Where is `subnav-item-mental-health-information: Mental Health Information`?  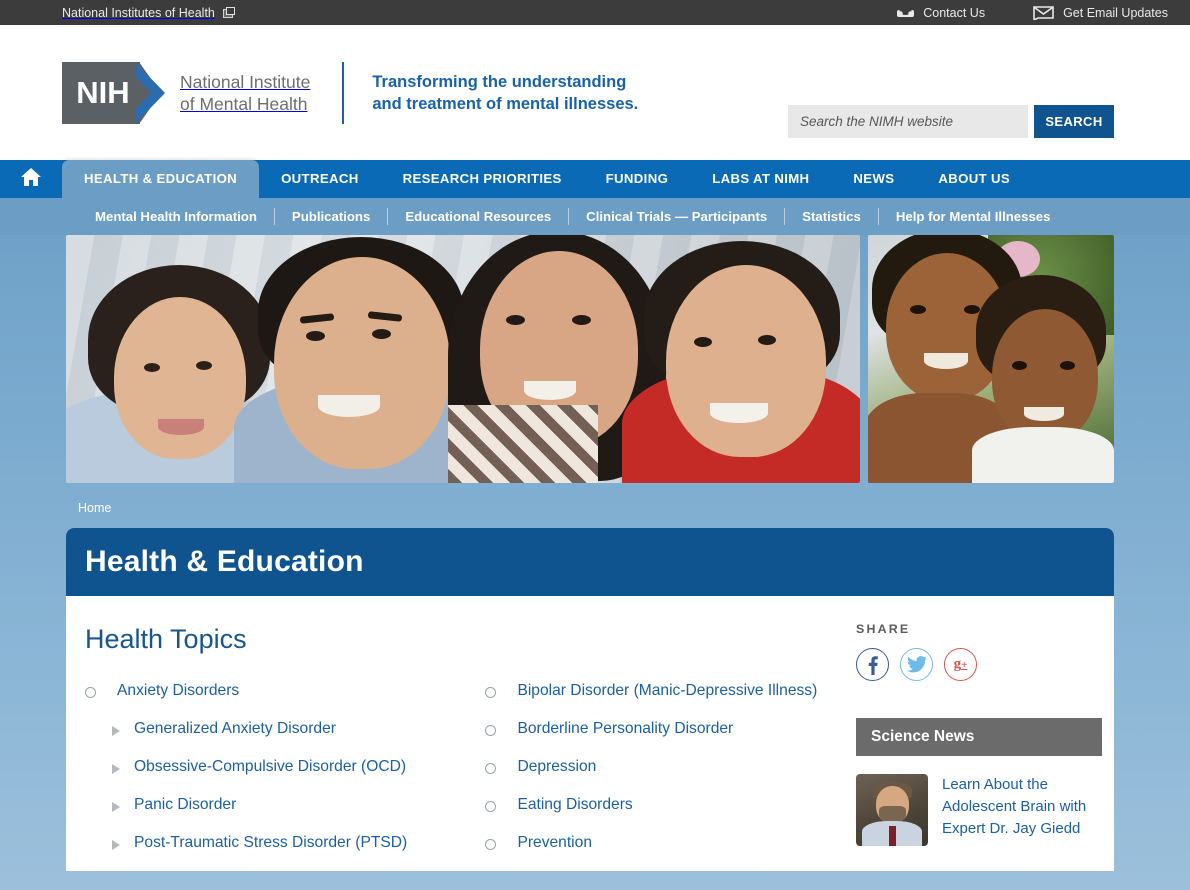
subnav-item-mental-health-information: Mental Health Information is located at coordinates (176, 216).